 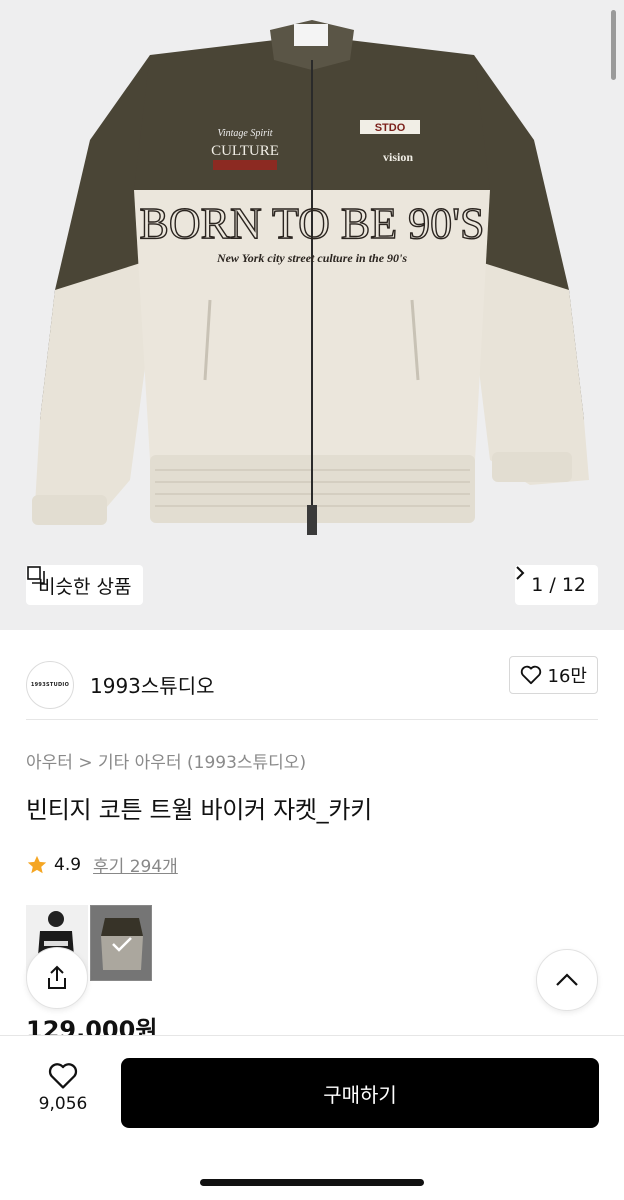 What do you see at coordinates (202, 763) in the screenshot?
I see `breadcrumb-level2: 기타 아우터 (1993스튜디오)` at bounding box center [202, 763].